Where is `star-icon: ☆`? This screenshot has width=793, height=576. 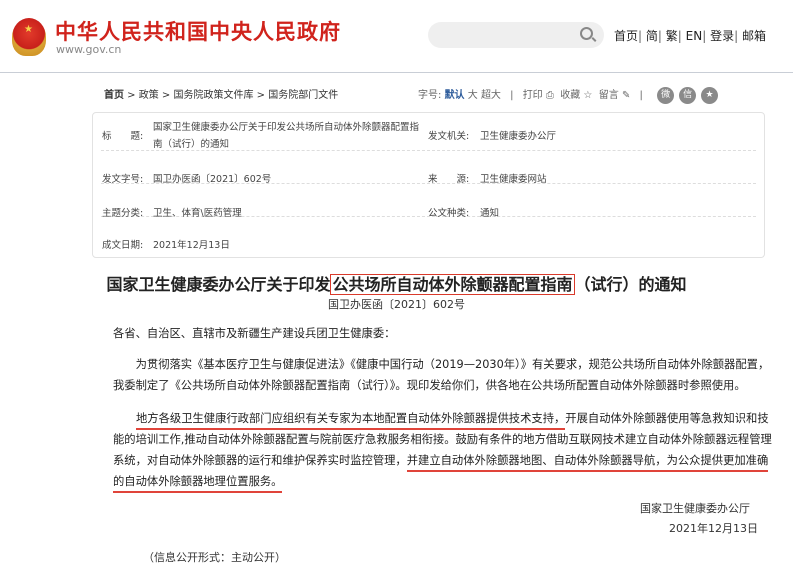 star-icon: ☆ is located at coordinates (587, 95).